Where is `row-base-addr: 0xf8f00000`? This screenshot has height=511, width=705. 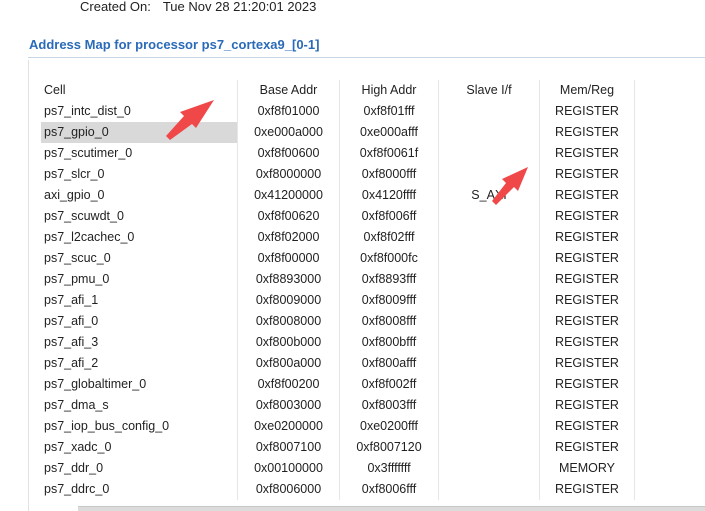 row-base-addr: 0xf8f00000 is located at coordinates (288, 258).